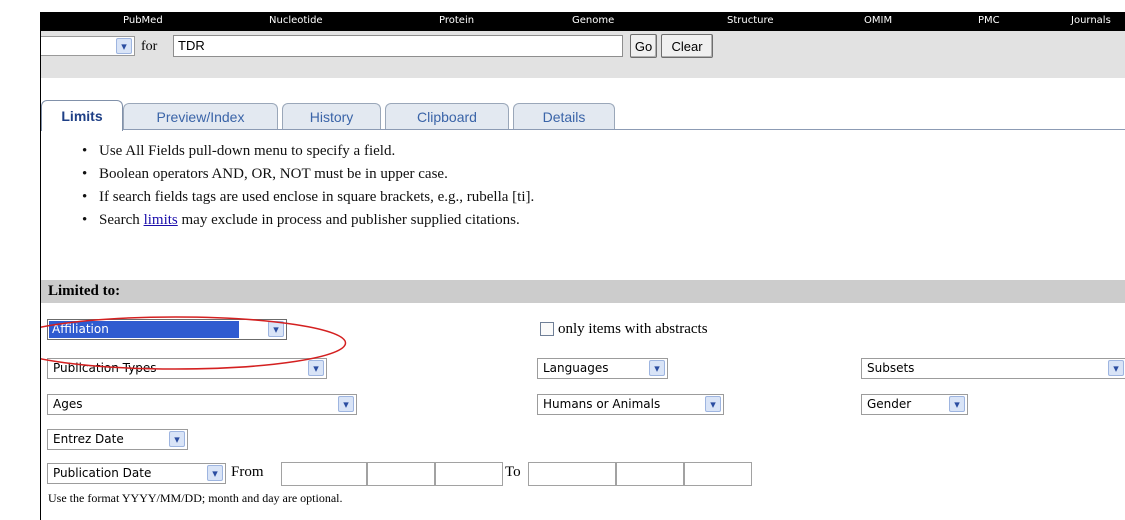  I want to click on tab-history: History, so click(331, 116).